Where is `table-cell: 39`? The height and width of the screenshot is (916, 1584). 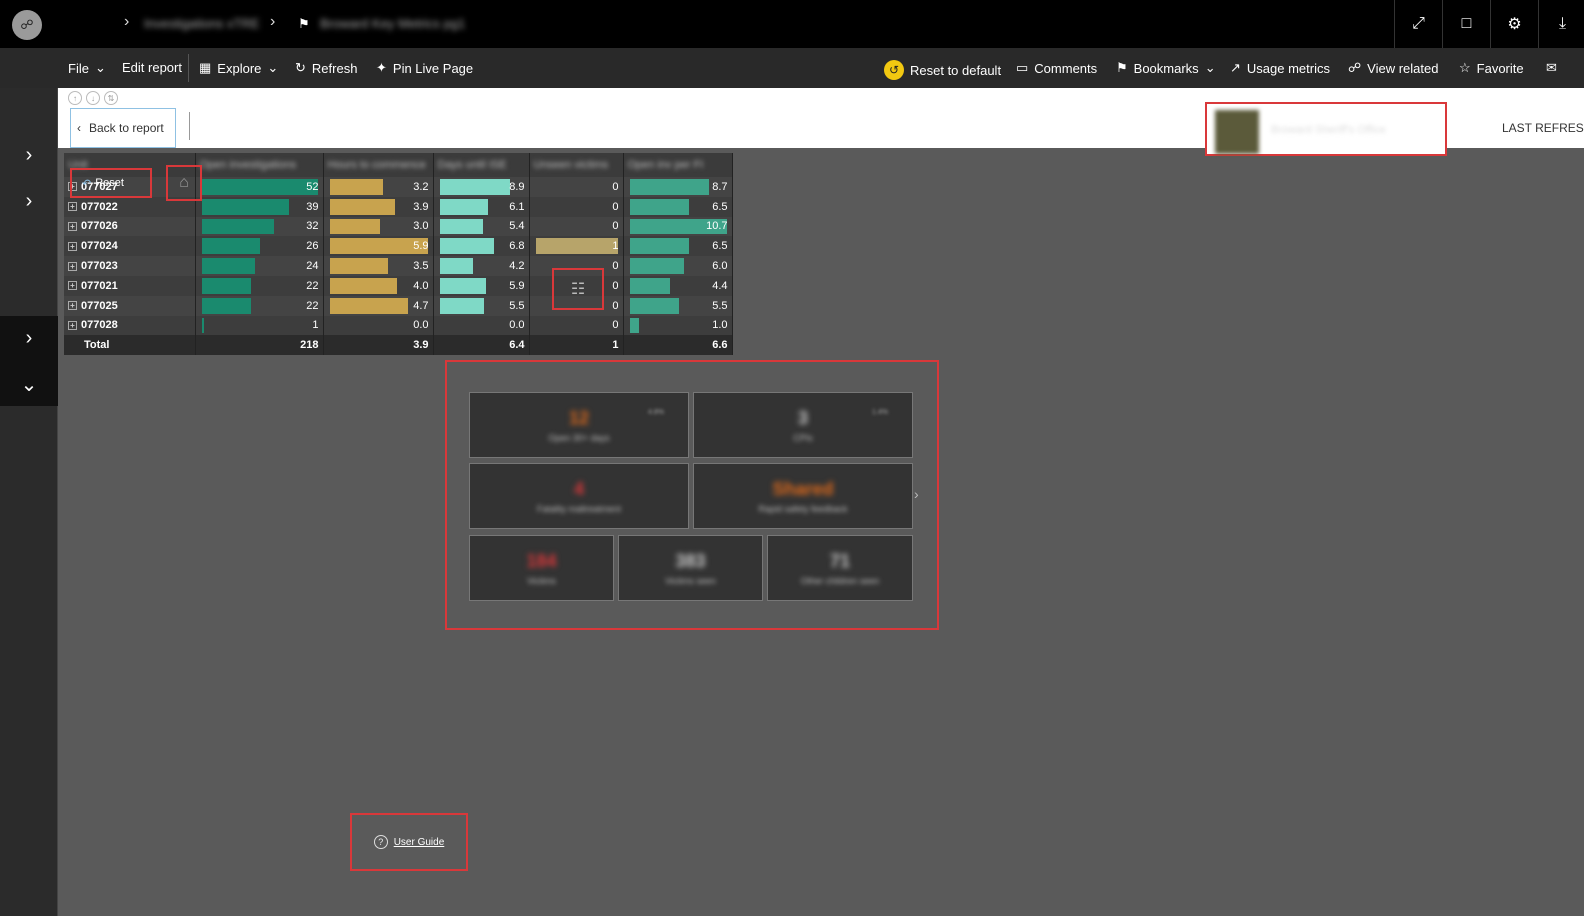 table-cell: 39 is located at coordinates (259, 206).